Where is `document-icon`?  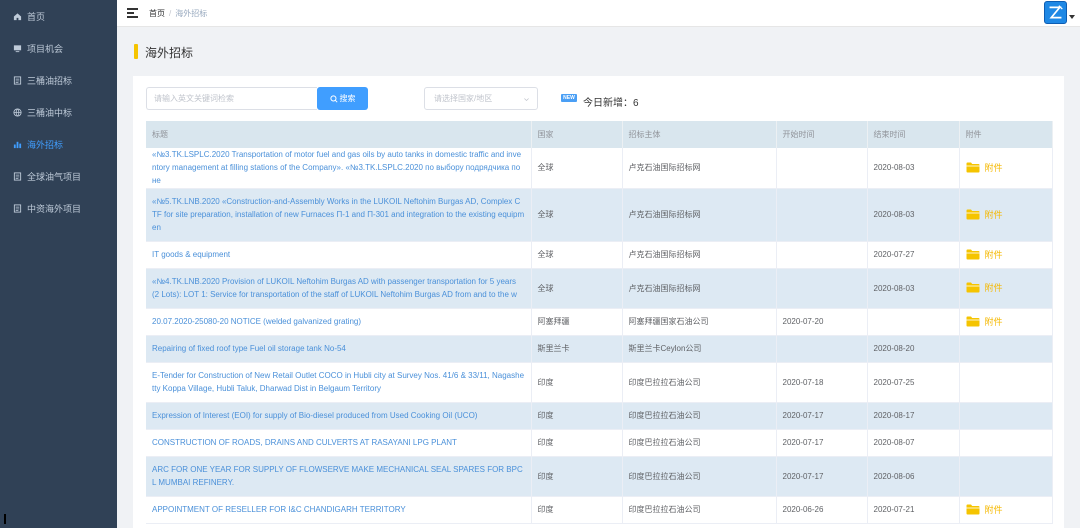
document-icon is located at coordinates (17, 208).